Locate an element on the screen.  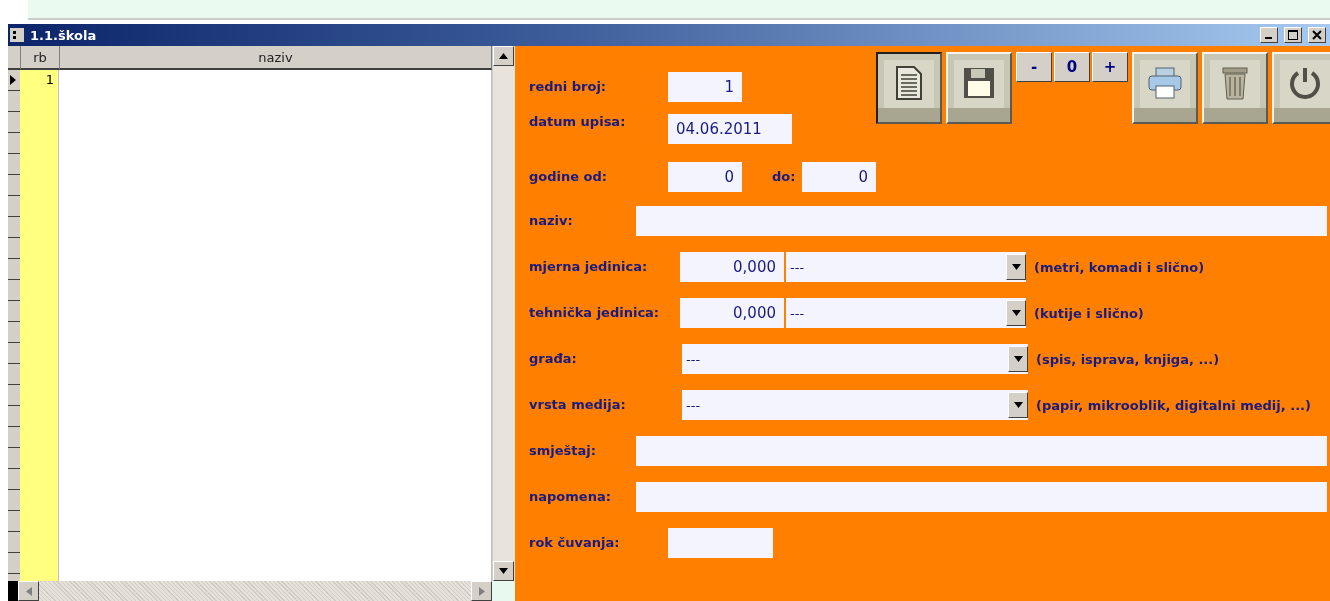
delete-button is located at coordinates (1235, 88).